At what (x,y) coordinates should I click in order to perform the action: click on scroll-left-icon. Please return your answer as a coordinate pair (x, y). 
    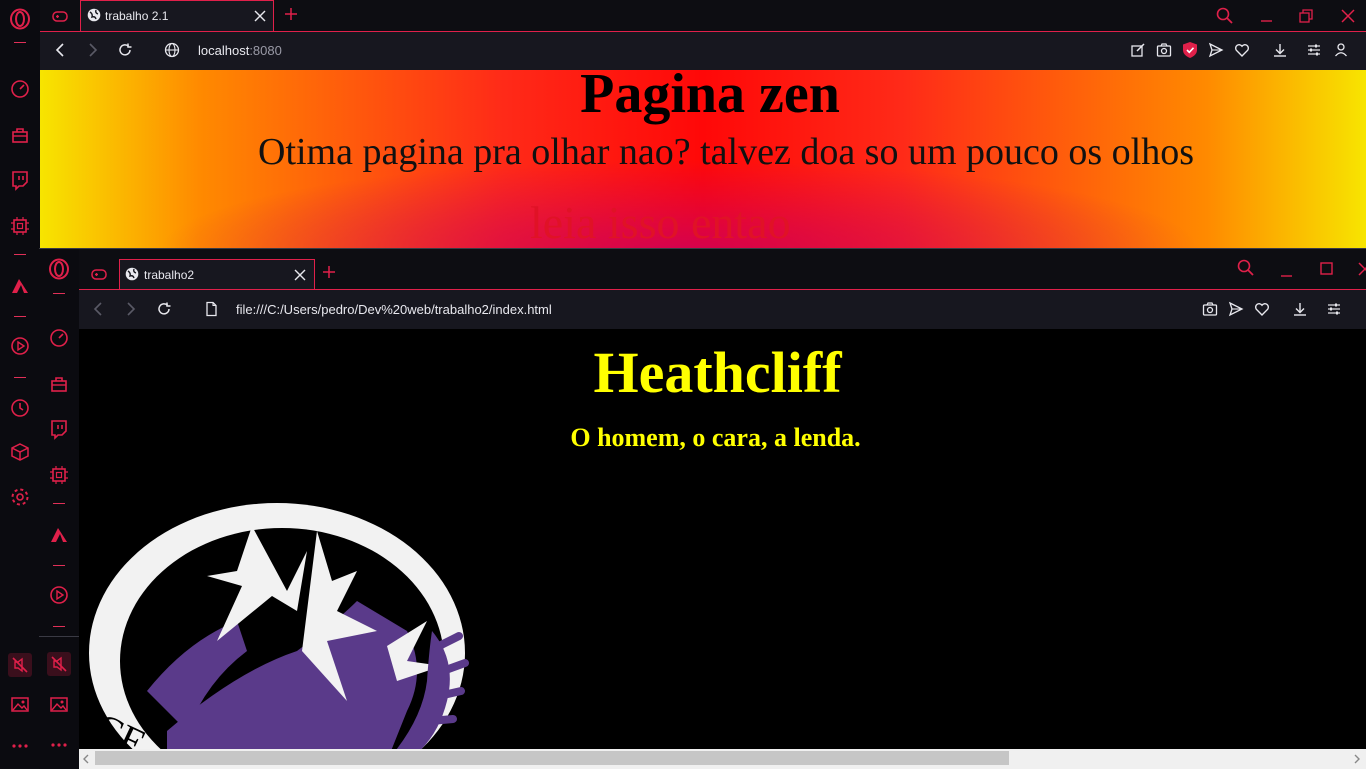
    Looking at the image, I should click on (86, 759).